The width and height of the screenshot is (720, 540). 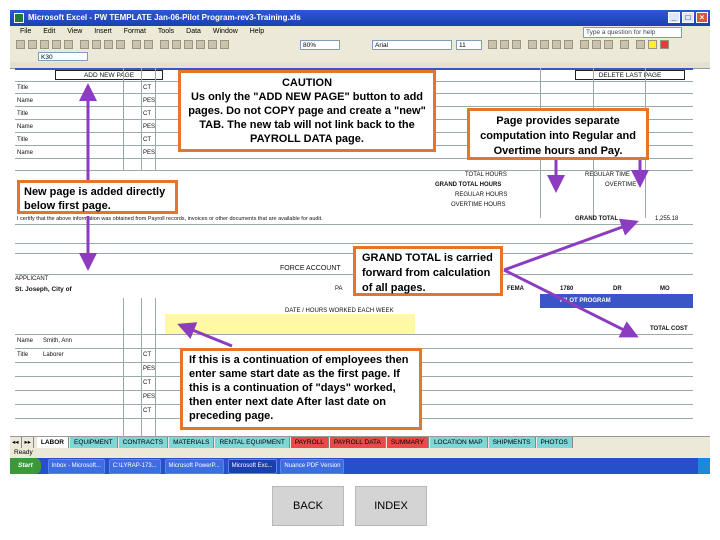 I want to click on back-button: BACK, so click(x=308, y=506).